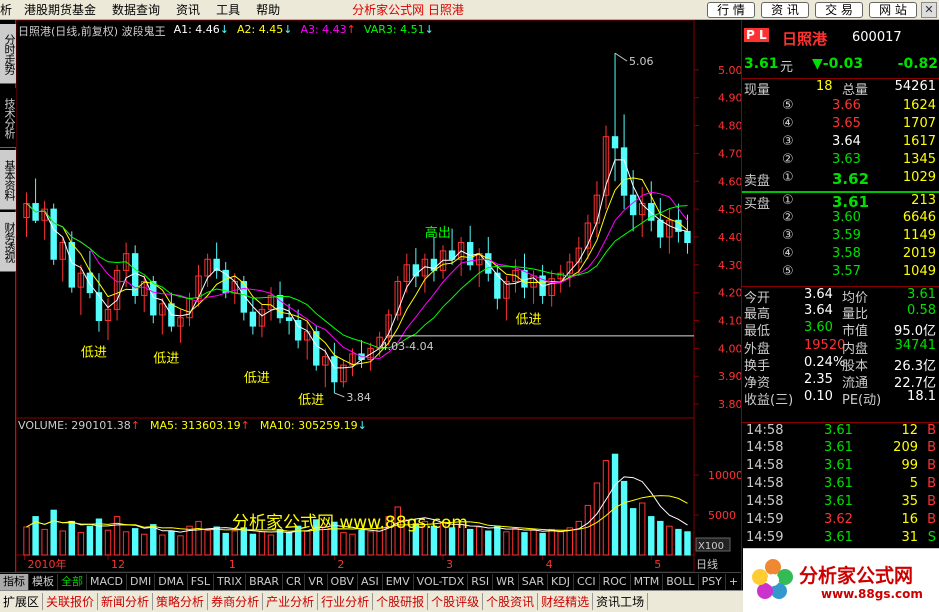  What do you see at coordinates (731, 10) in the screenshot?
I see `quote-button: 行 情` at bounding box center [731, 10].